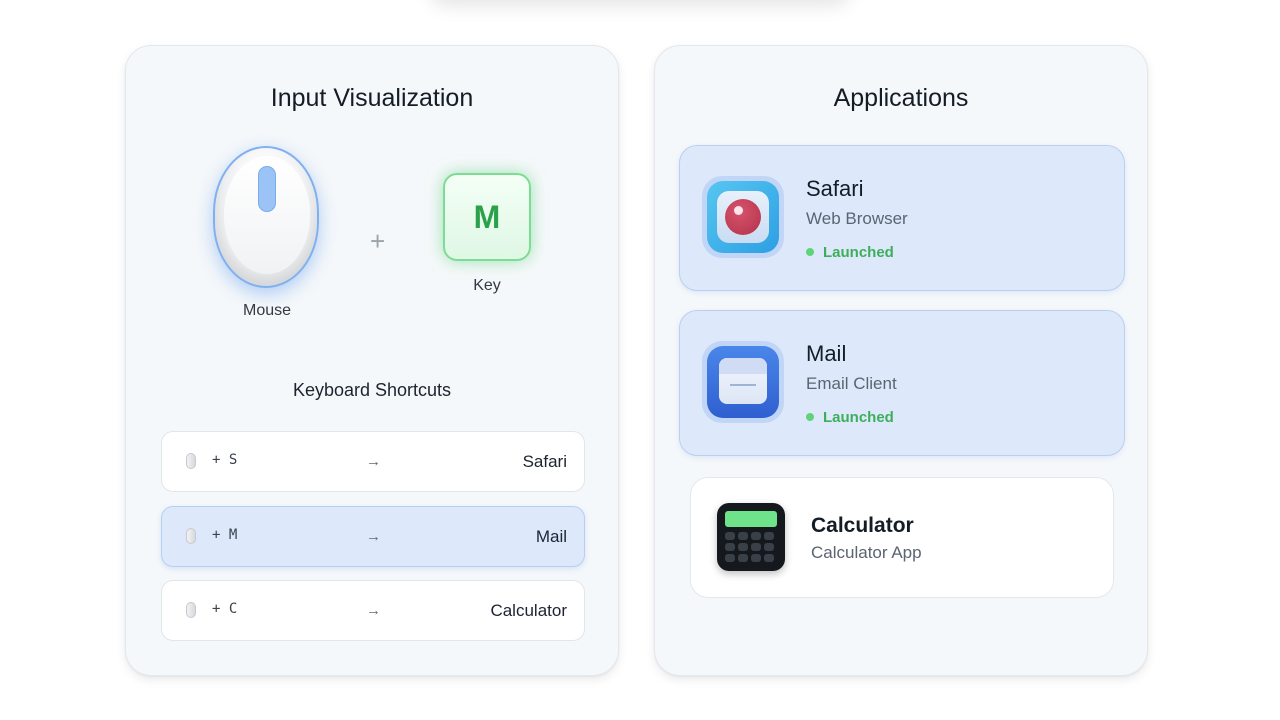 Image resolution: width=1280 pixels, height=720 pixels. I want to click on mouse-wheel, so click(267, 189).